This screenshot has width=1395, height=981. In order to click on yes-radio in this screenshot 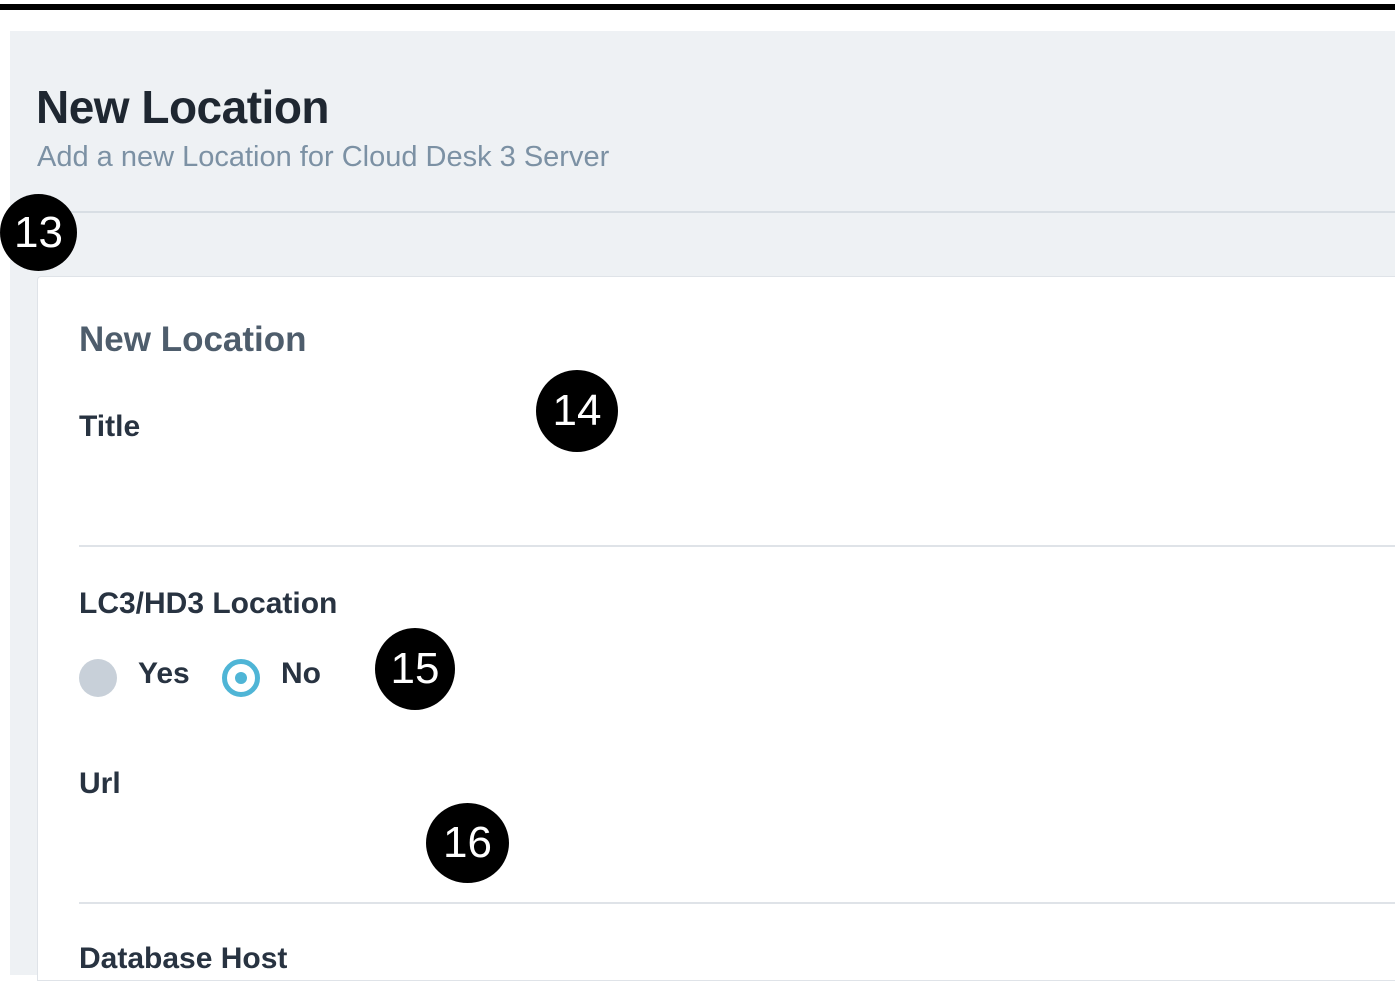, I will do `click(98, 678)`.